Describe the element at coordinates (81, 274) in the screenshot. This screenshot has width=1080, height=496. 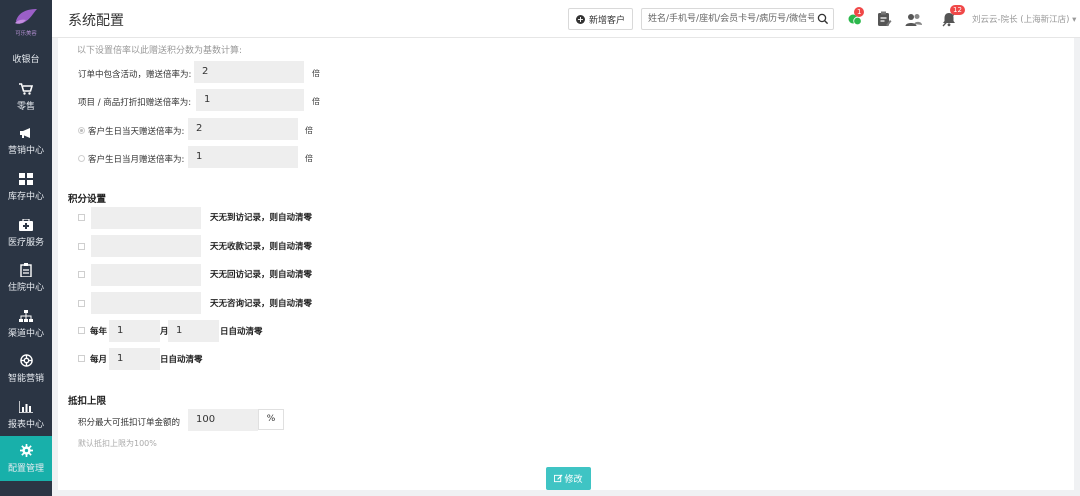
I see `no-followup-checkbox` at that location.